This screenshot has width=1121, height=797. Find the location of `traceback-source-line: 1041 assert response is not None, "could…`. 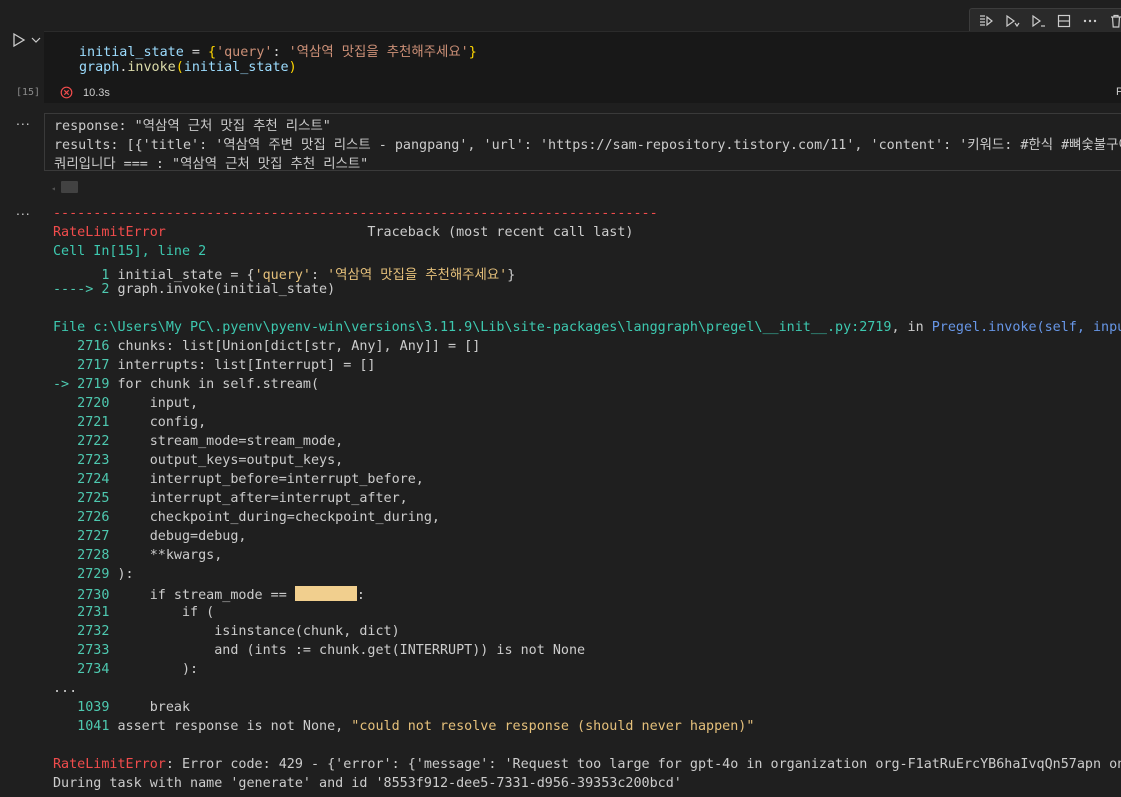

traceback-source-line: 1041 assert response is not None, "could… is located at coordinates (404, 726).